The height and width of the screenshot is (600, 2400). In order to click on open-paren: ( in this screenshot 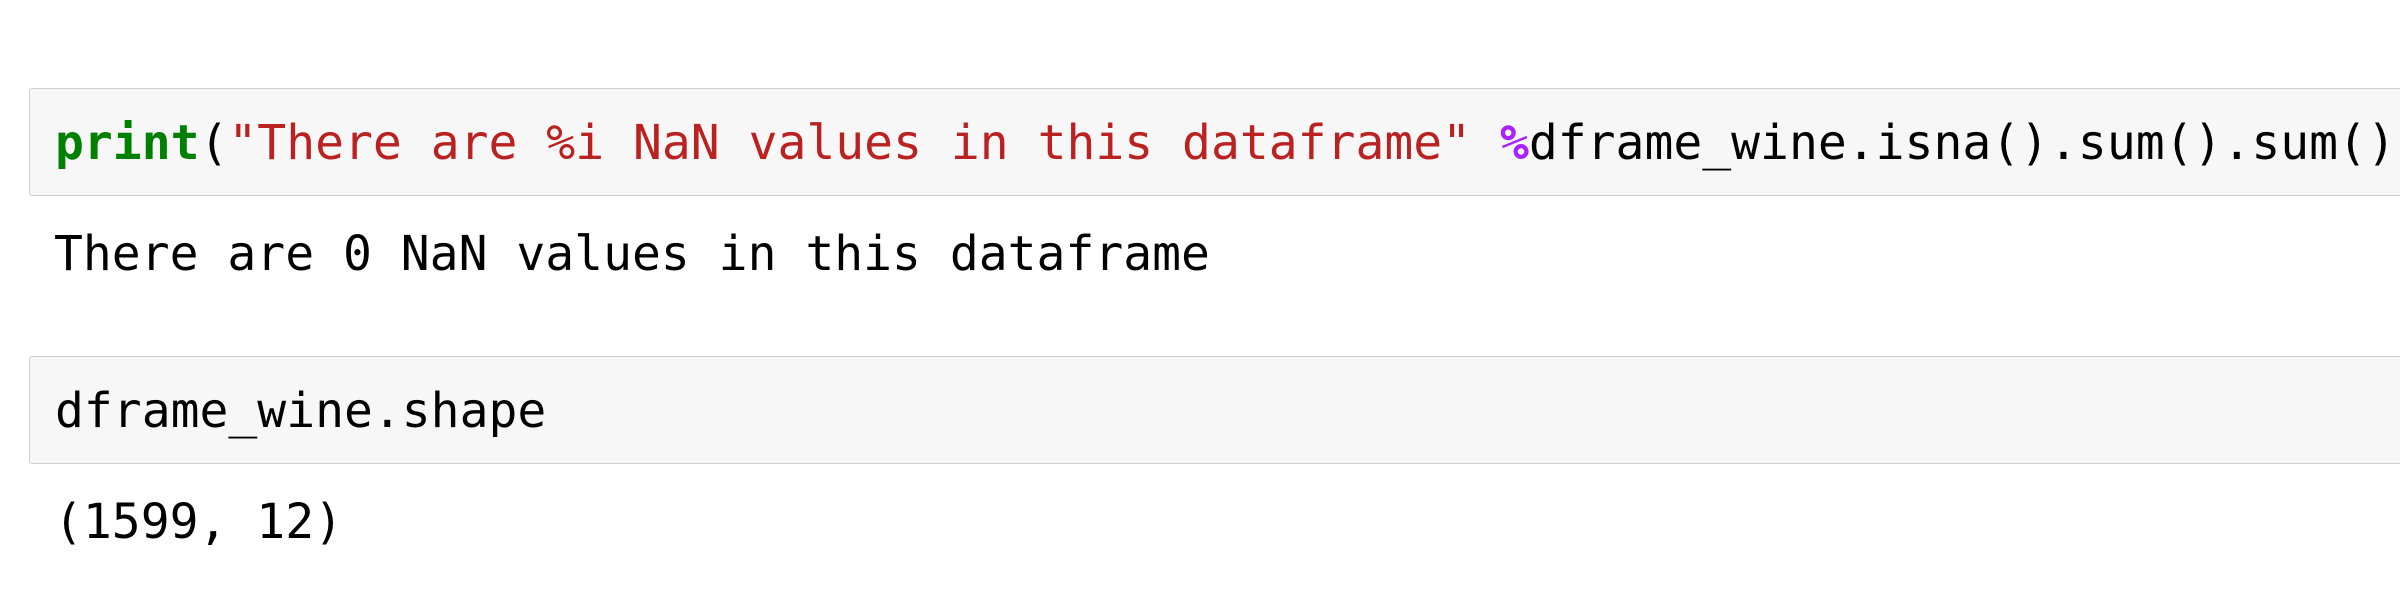, I will do `click(214, 143)`.